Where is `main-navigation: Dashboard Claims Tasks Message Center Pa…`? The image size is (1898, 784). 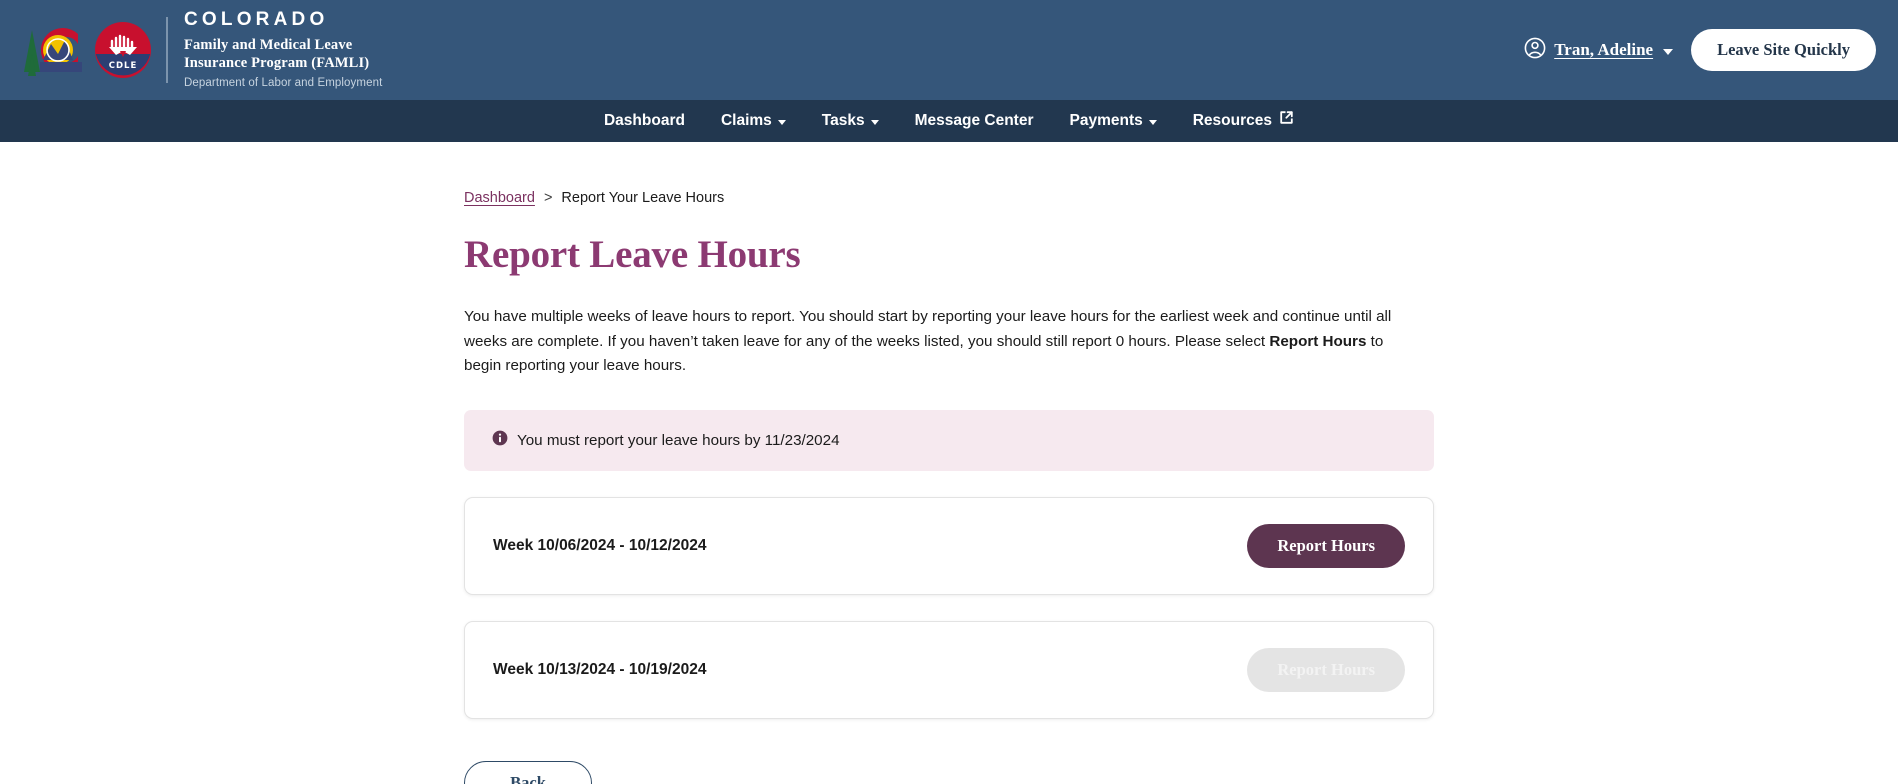
main-navigation: Dashboard Claims Tasks Message Center Pa… is located at coordinates (949, 121).